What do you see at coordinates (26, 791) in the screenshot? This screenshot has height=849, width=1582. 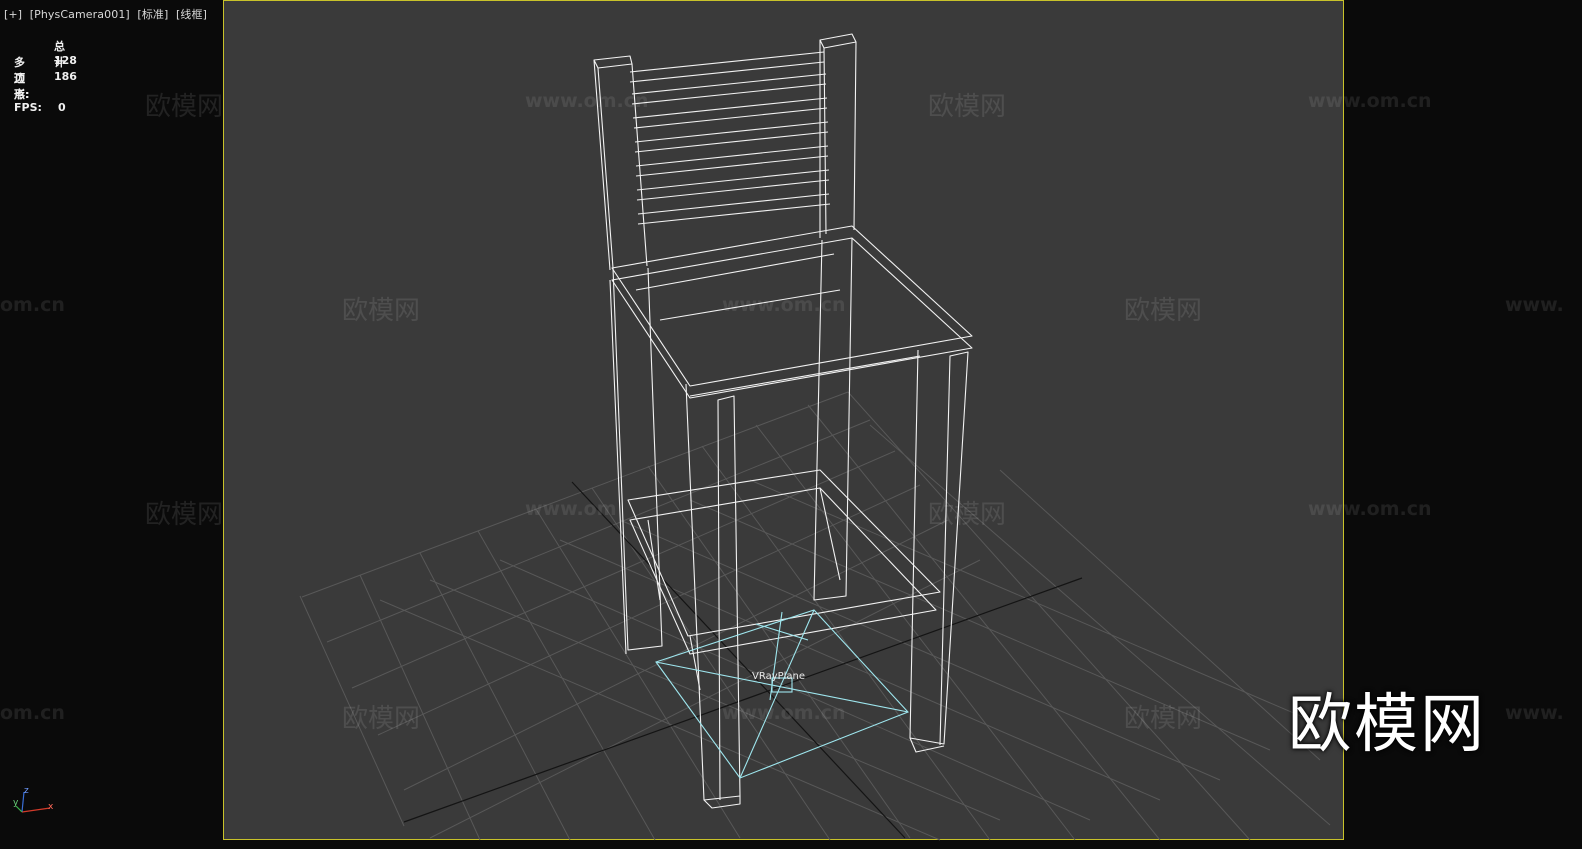 I see `axis-z-label: z` at bounding box center [26, 791].